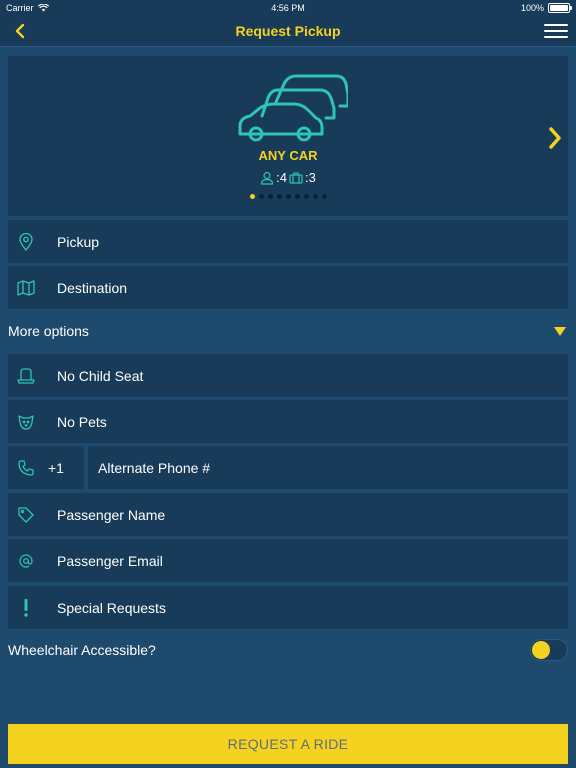 The height and width of the screenshot is (768, 576). Describe the element at coordinates (100, 375) in the screenshot. I see `child-seat-label: No Child Seat` at that location.